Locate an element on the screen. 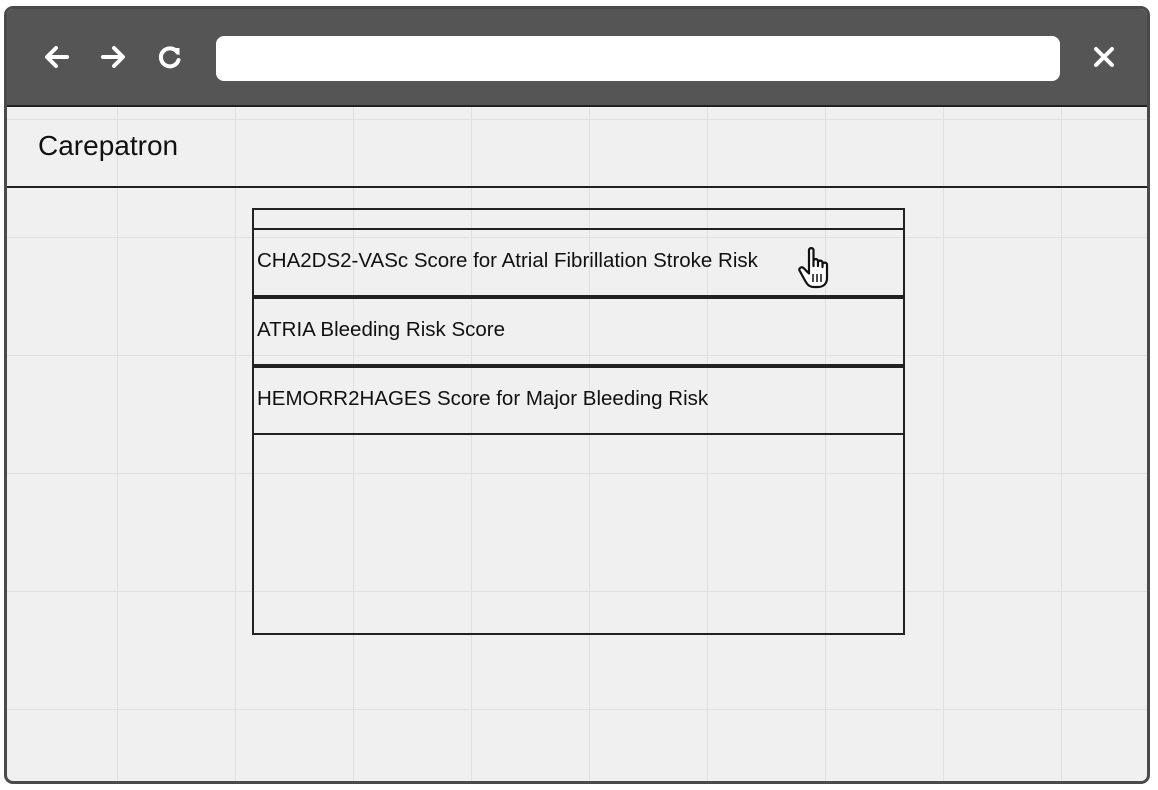 The height and width of the screenshot is (790, 1158). forward-button is located at coordinates (113, 57).